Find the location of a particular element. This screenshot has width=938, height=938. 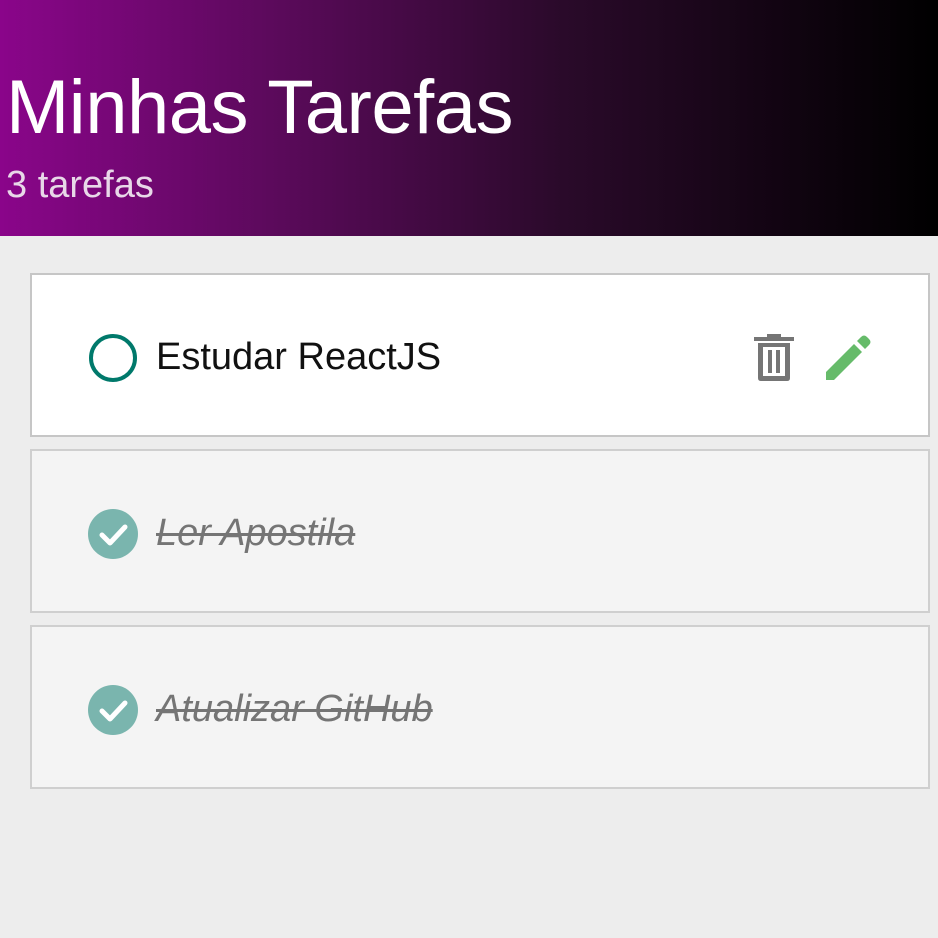

task-label: Ler Apostila is located at coordinates (256, 533).